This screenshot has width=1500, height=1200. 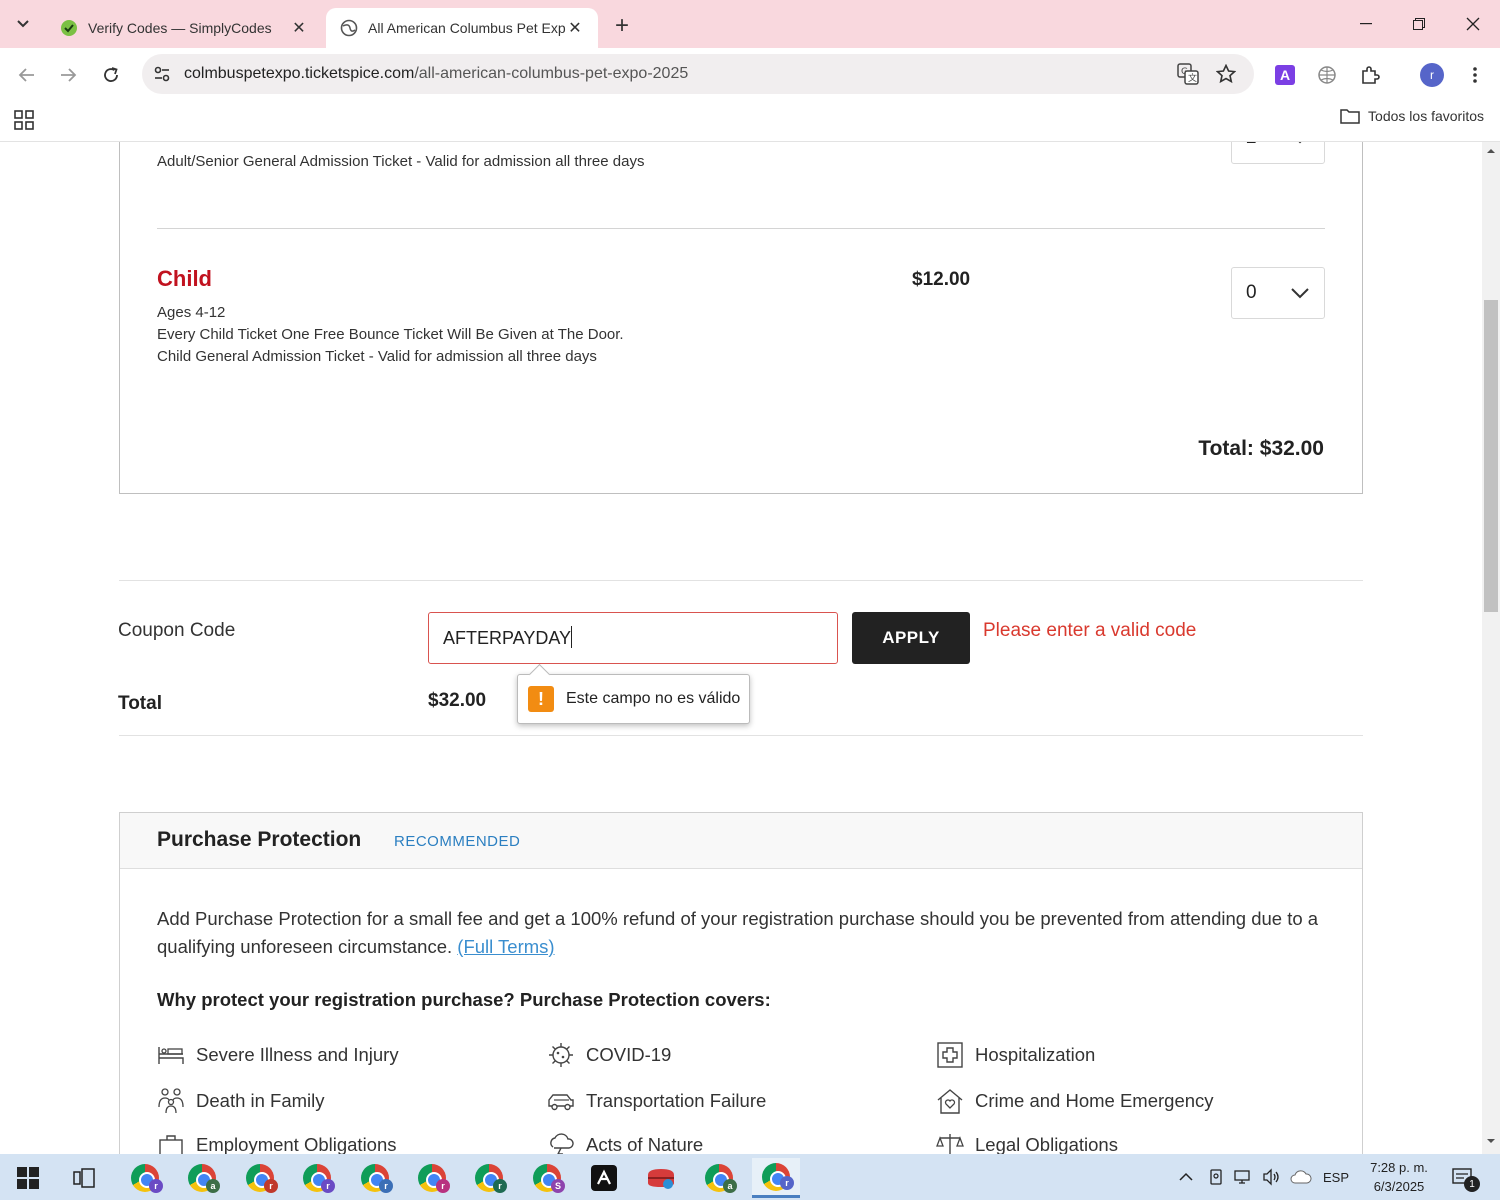 I want to click on taskbar-chrome-app: S, so click(x=547, y=1178).